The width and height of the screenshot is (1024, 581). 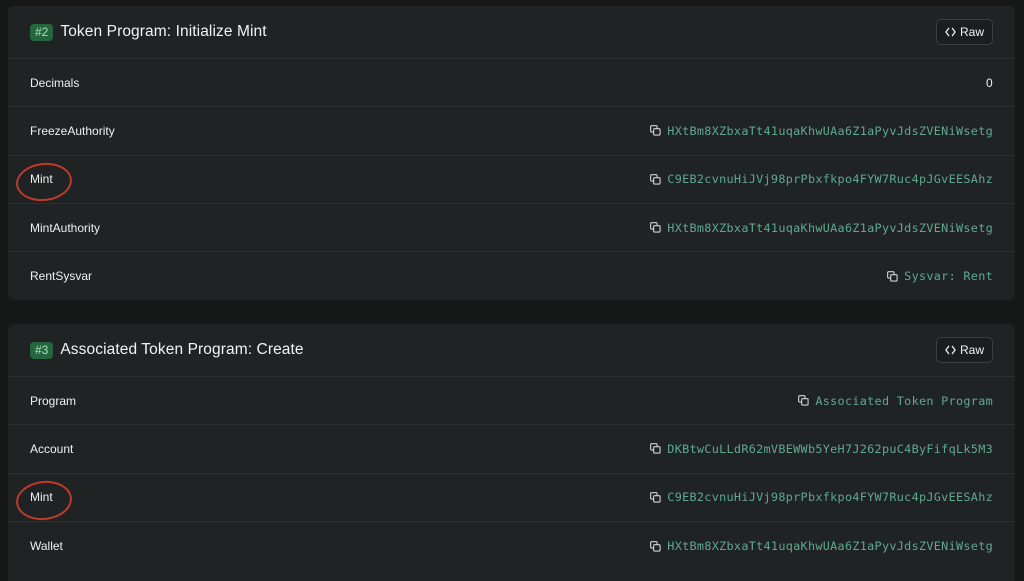 What do you see at coordinates (52, 448) in the screenshot?
I see `row-label: Account` at bounding box center [52, 448].